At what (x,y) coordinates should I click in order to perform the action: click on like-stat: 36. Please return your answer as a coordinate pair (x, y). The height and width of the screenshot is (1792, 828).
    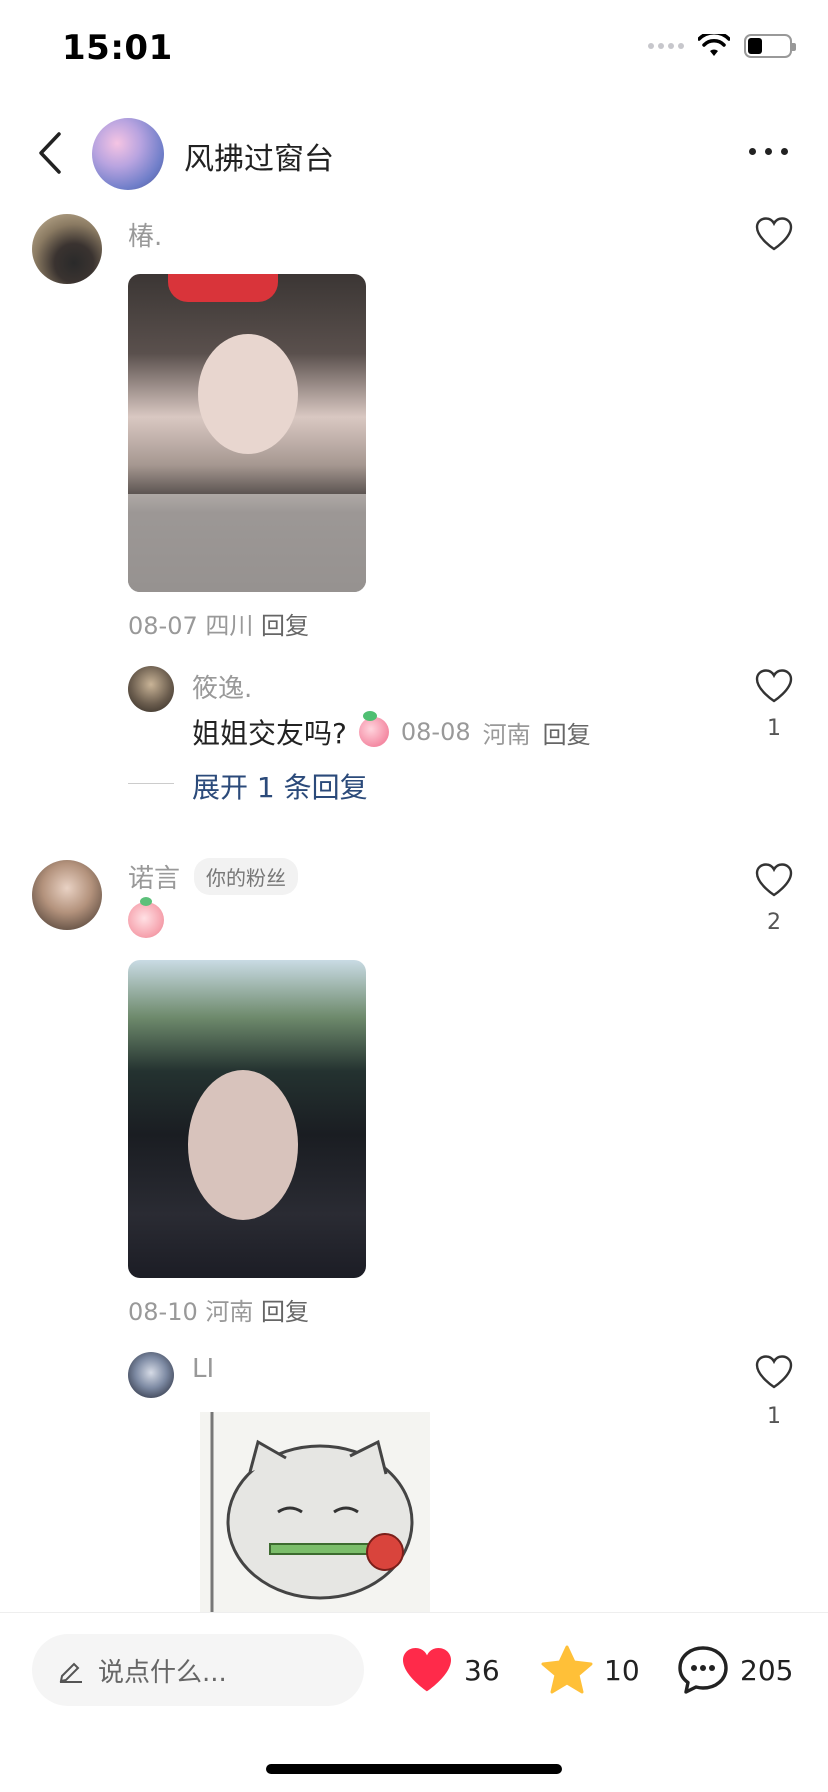
    Looking at the image, I should click on (450, 1670).